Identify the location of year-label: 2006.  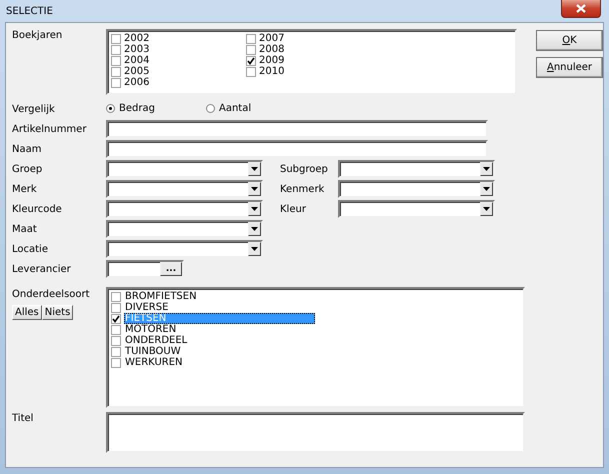
(137, 82).